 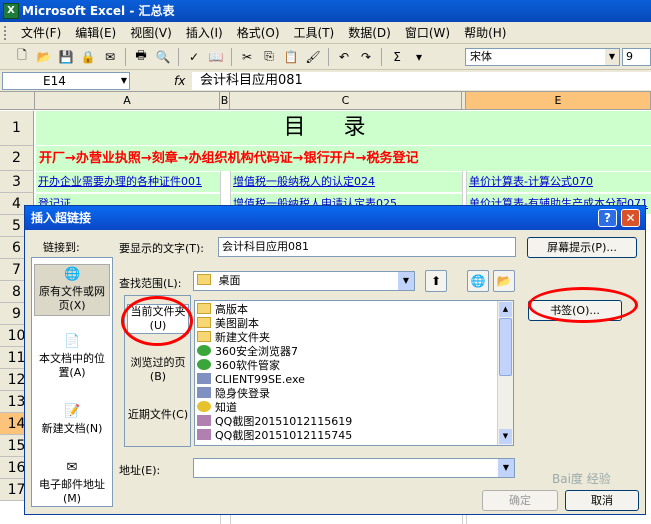 I want to click on hyperlink-cell: 增值税一般纳税人的认定024, so click(x=346, y=182).